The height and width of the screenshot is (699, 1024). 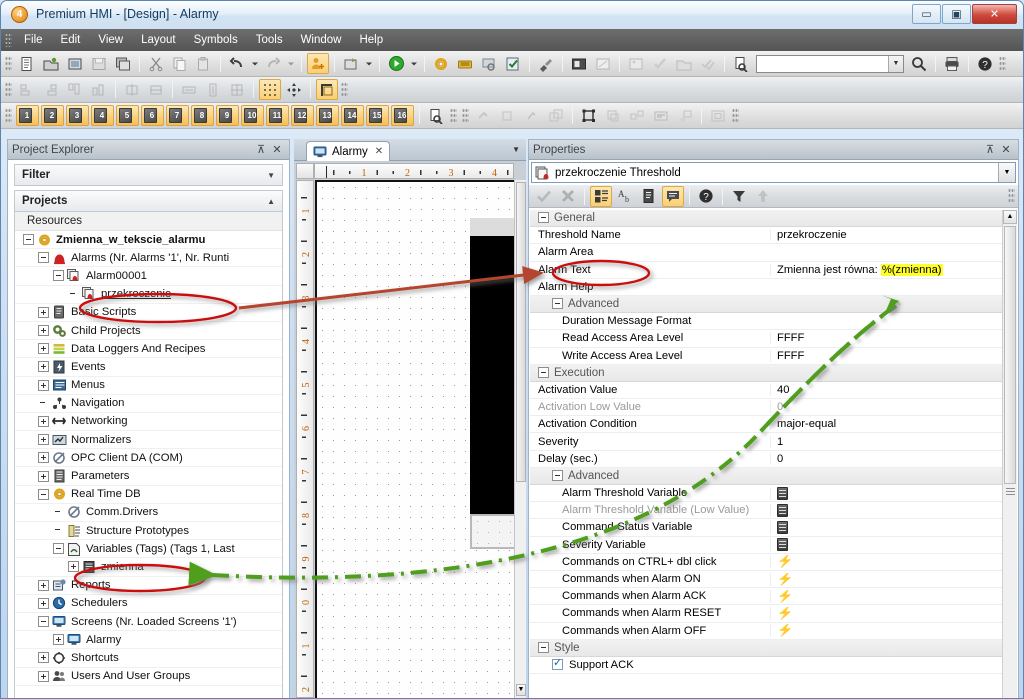 I want to click on symbol-button-8: 8, so click(x=202, y=115).